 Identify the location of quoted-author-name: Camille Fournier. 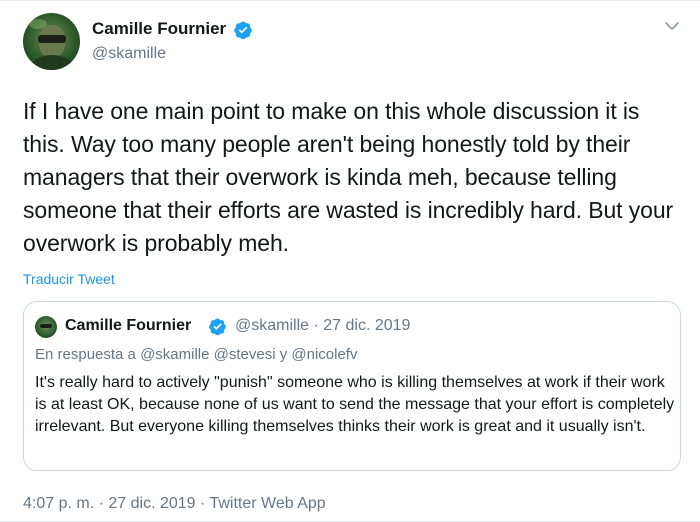
(128, 325).